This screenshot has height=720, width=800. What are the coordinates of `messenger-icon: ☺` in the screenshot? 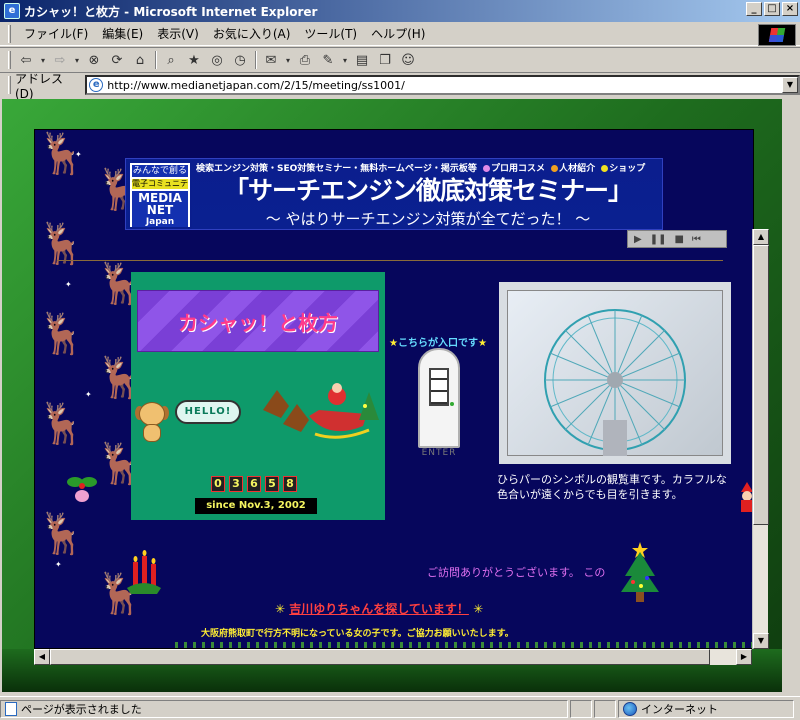 It's located at (408, 60).